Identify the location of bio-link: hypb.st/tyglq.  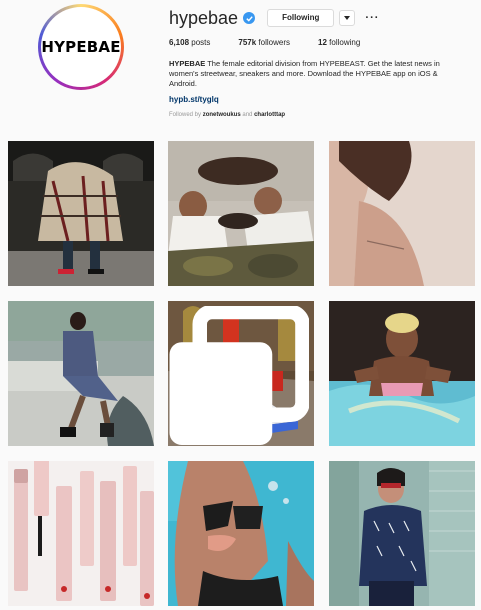
(194, 99).